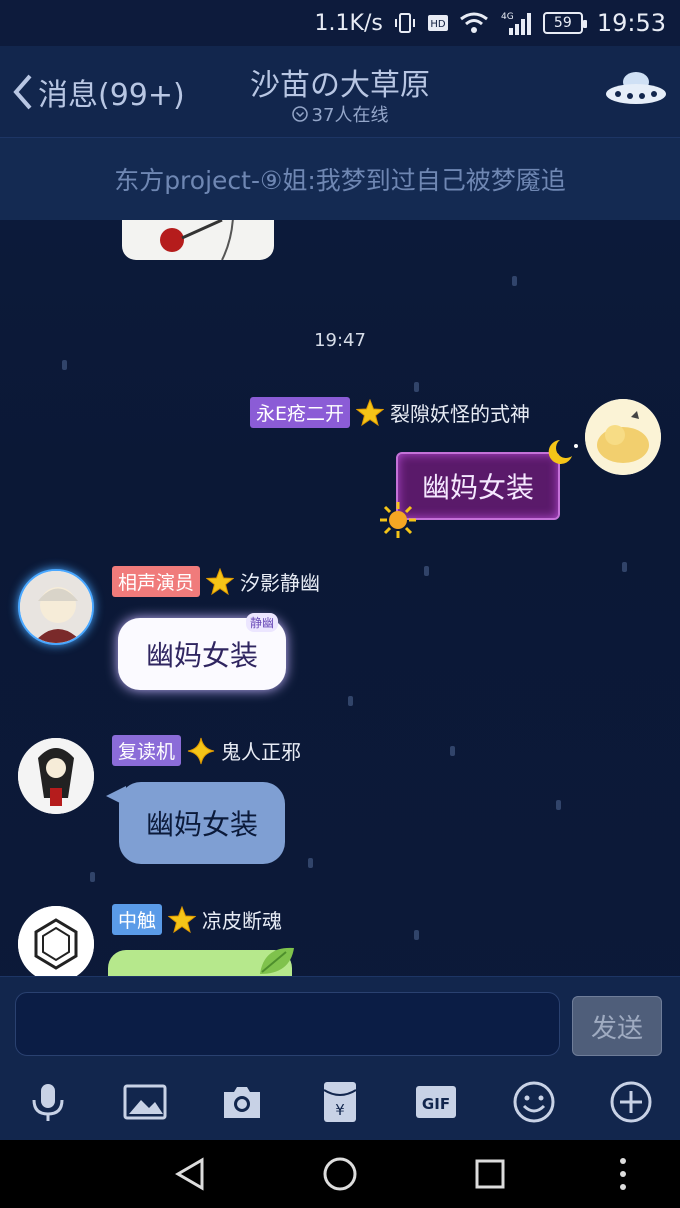 The width and height of the screenshot is (680, 1208). I want to click on more-dots-icon, so click(623, 1174).